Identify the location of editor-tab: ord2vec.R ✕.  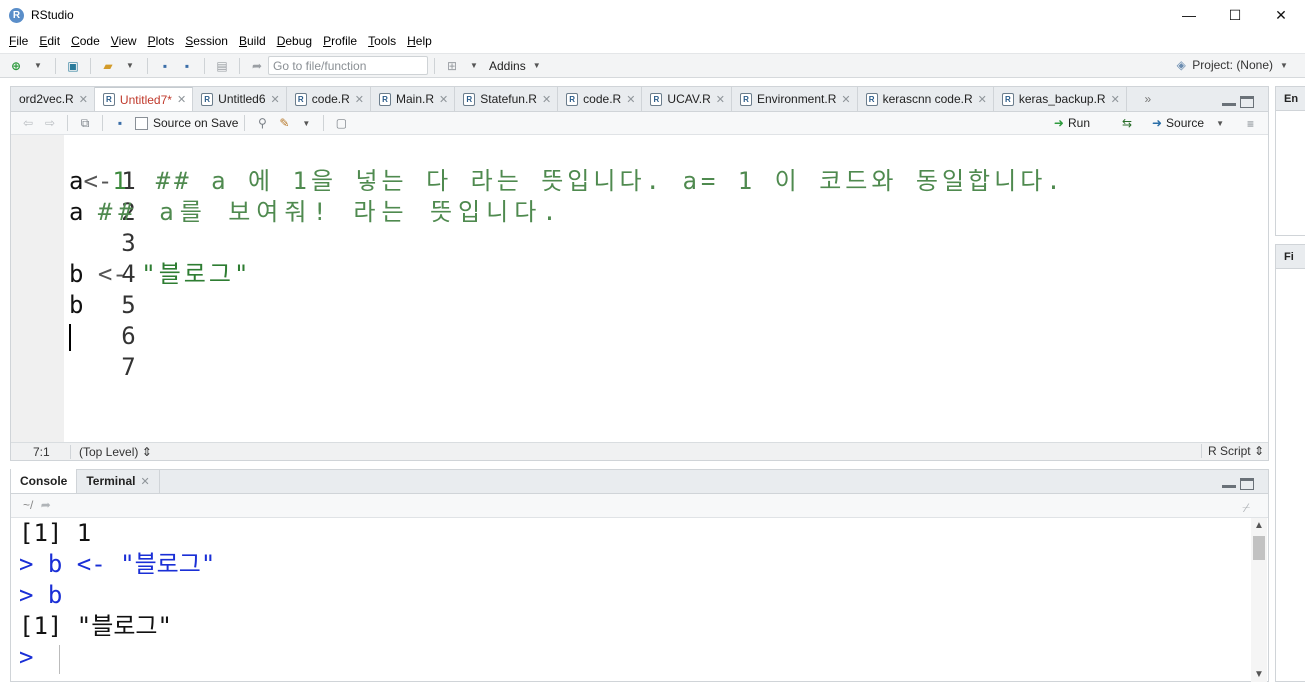
(53, 99).